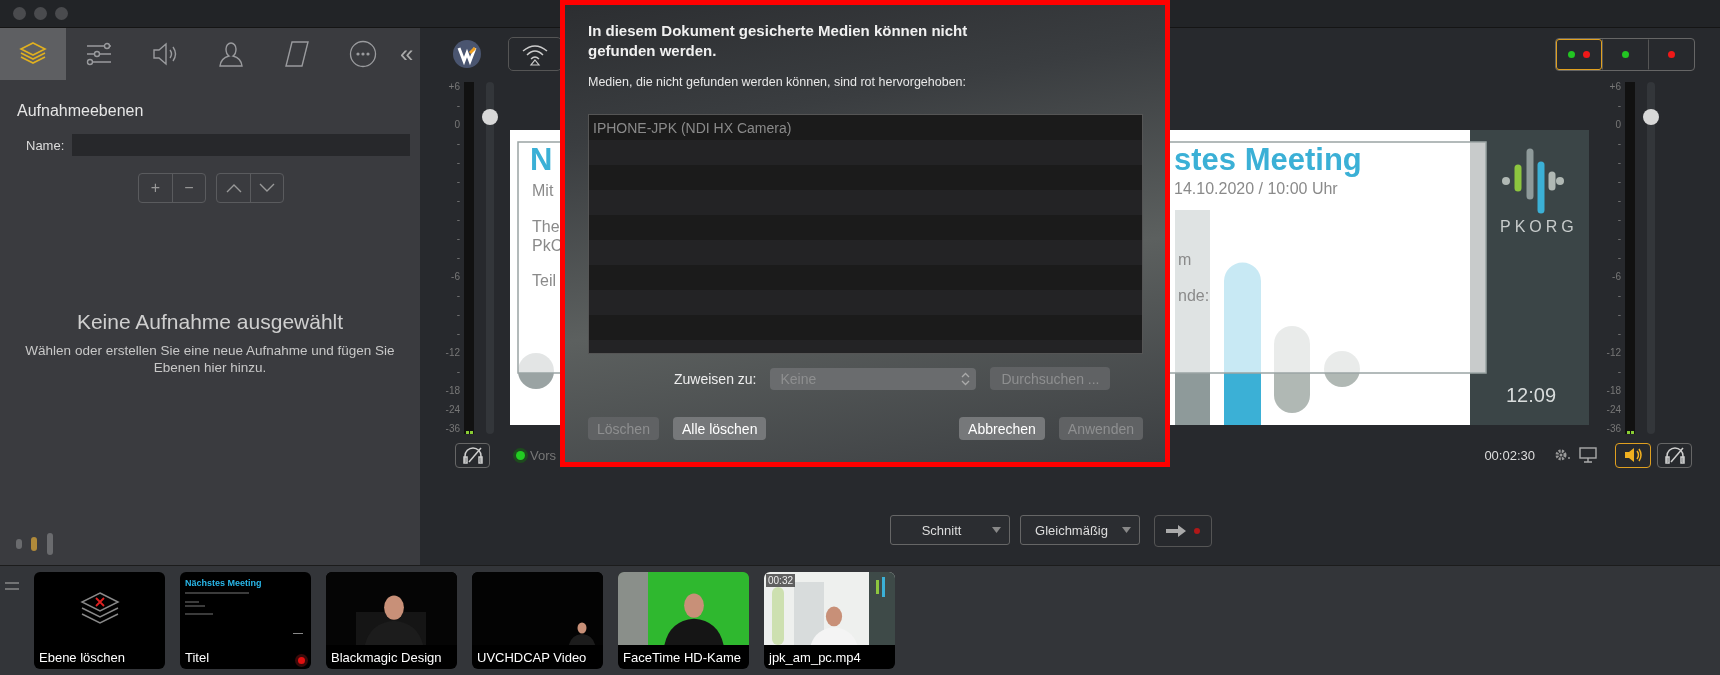 This screenshot has width=1720, height=675. I want to click on dialog-button: Alle löschen, so click(719, 428).